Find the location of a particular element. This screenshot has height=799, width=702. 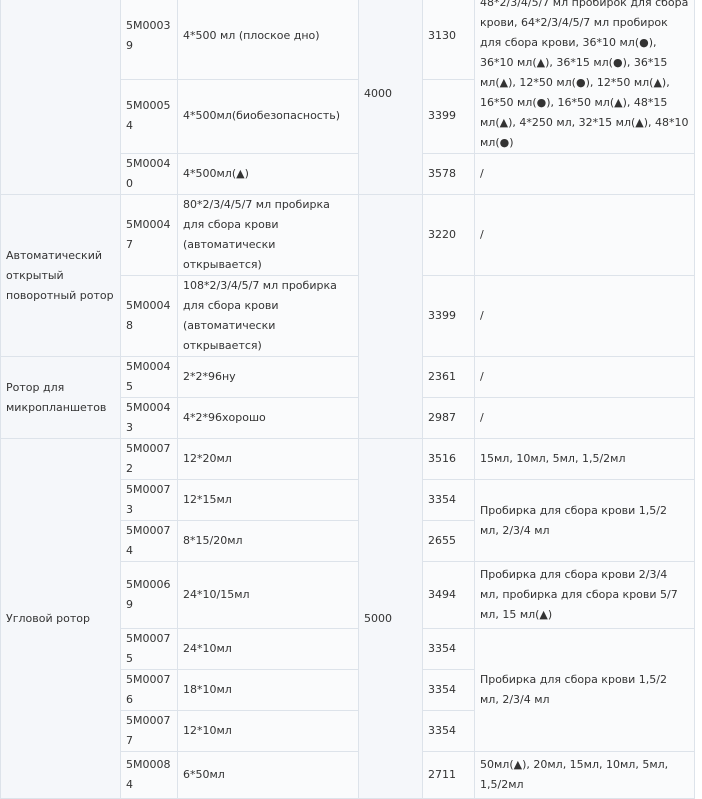

capacity-cell: 8*15/20мл is located at coordinates (268, 541).